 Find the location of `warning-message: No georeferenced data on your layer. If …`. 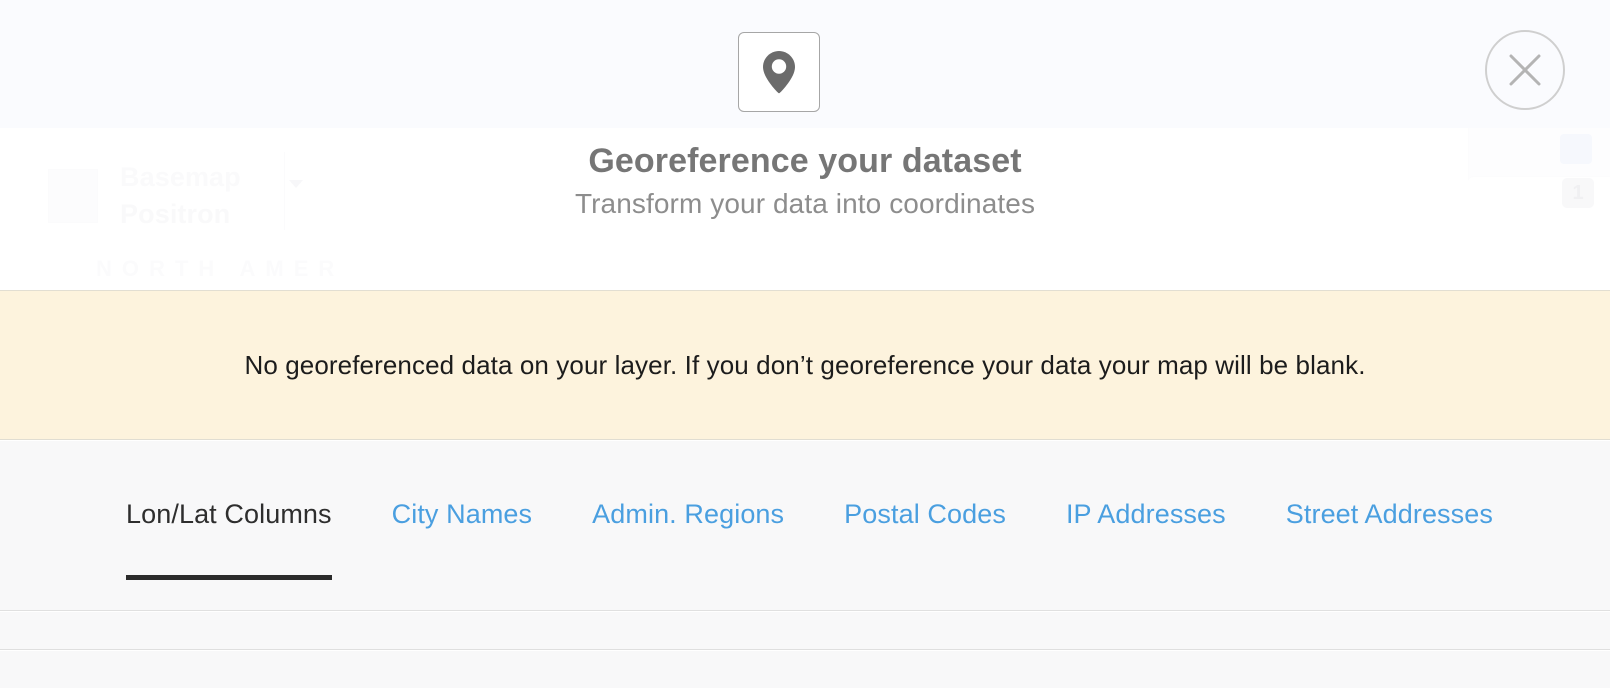

warning-message: No georeferenced data on your layer. If … is located at coordinates (805, 364).